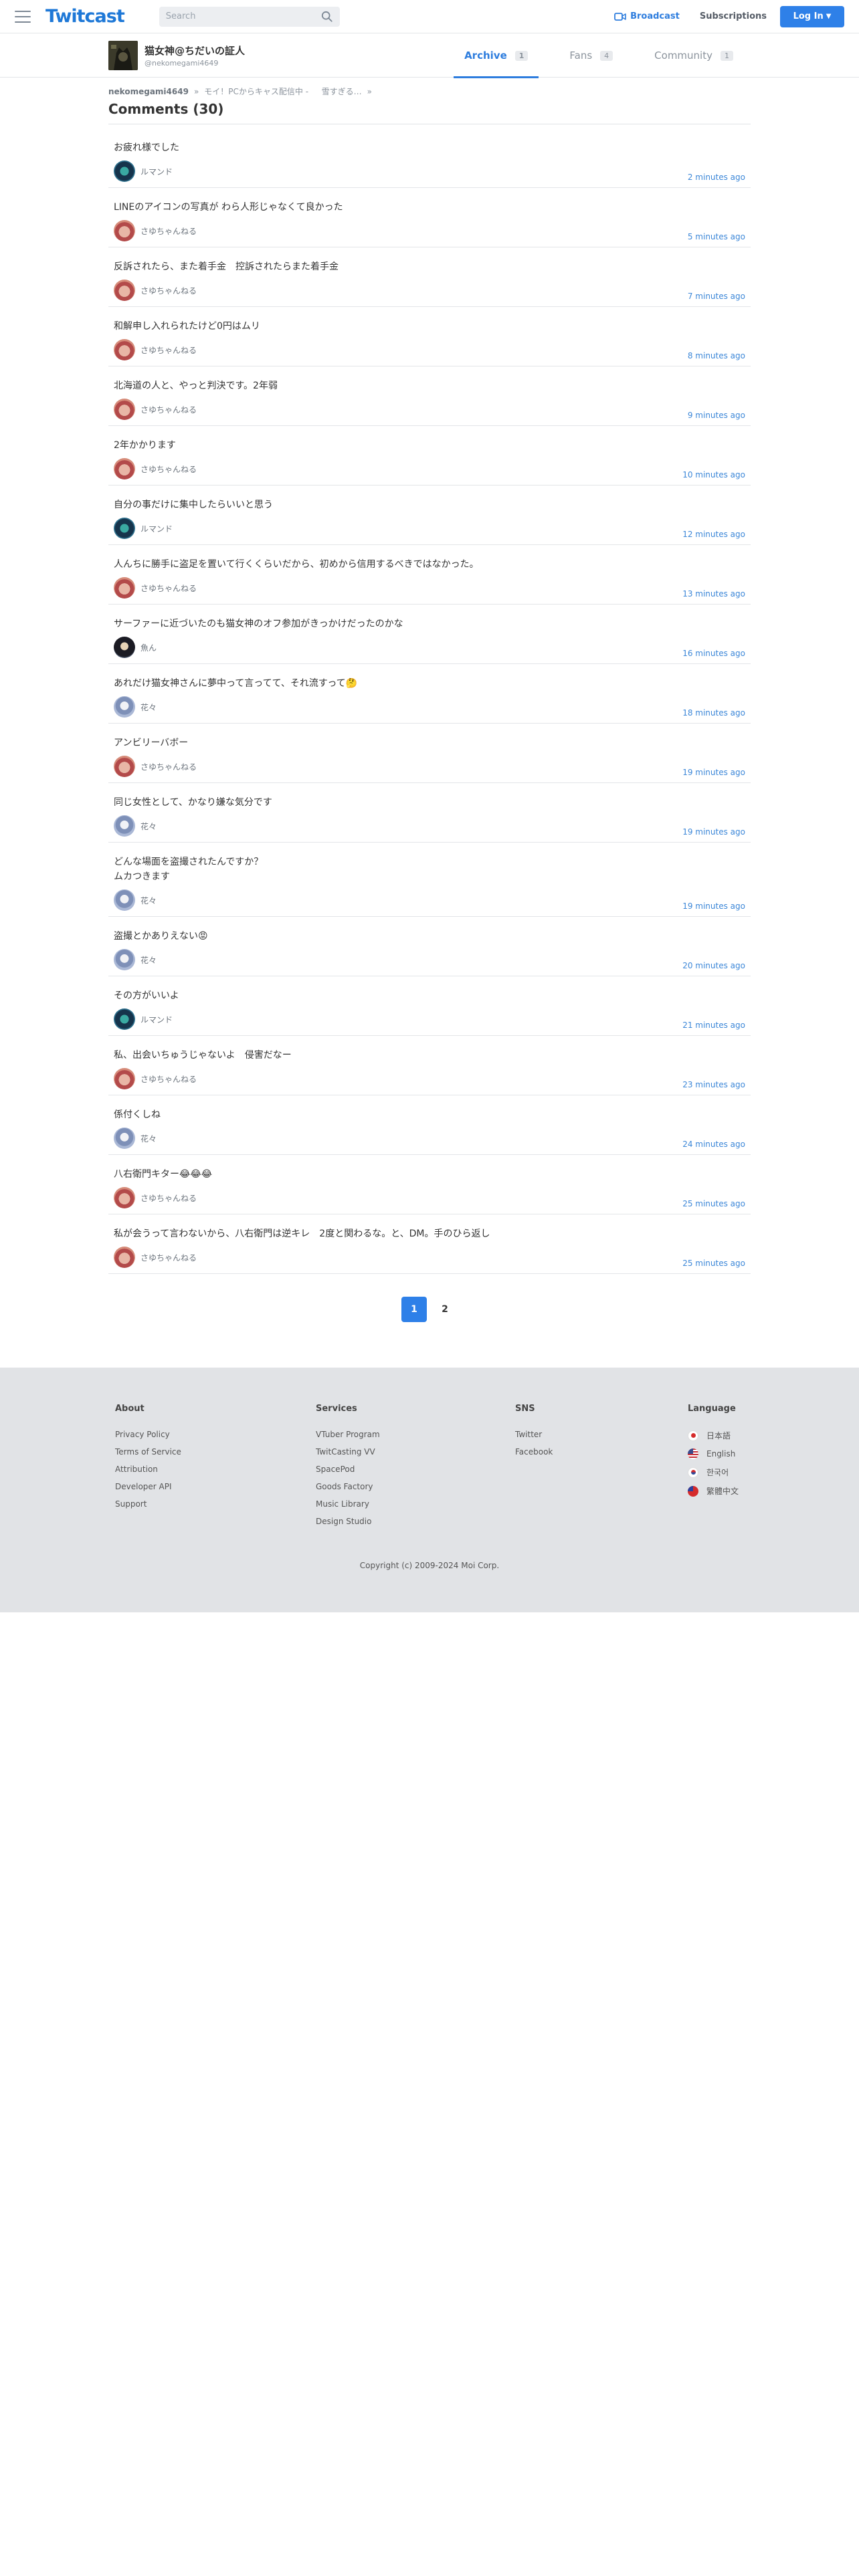 Image resolution: width=859 pixels, height=2576 pixels. Describe the element at coordinates (716, 415) in the screenshot. I see `comment-timestamp: 9 minutes ago` at that location.